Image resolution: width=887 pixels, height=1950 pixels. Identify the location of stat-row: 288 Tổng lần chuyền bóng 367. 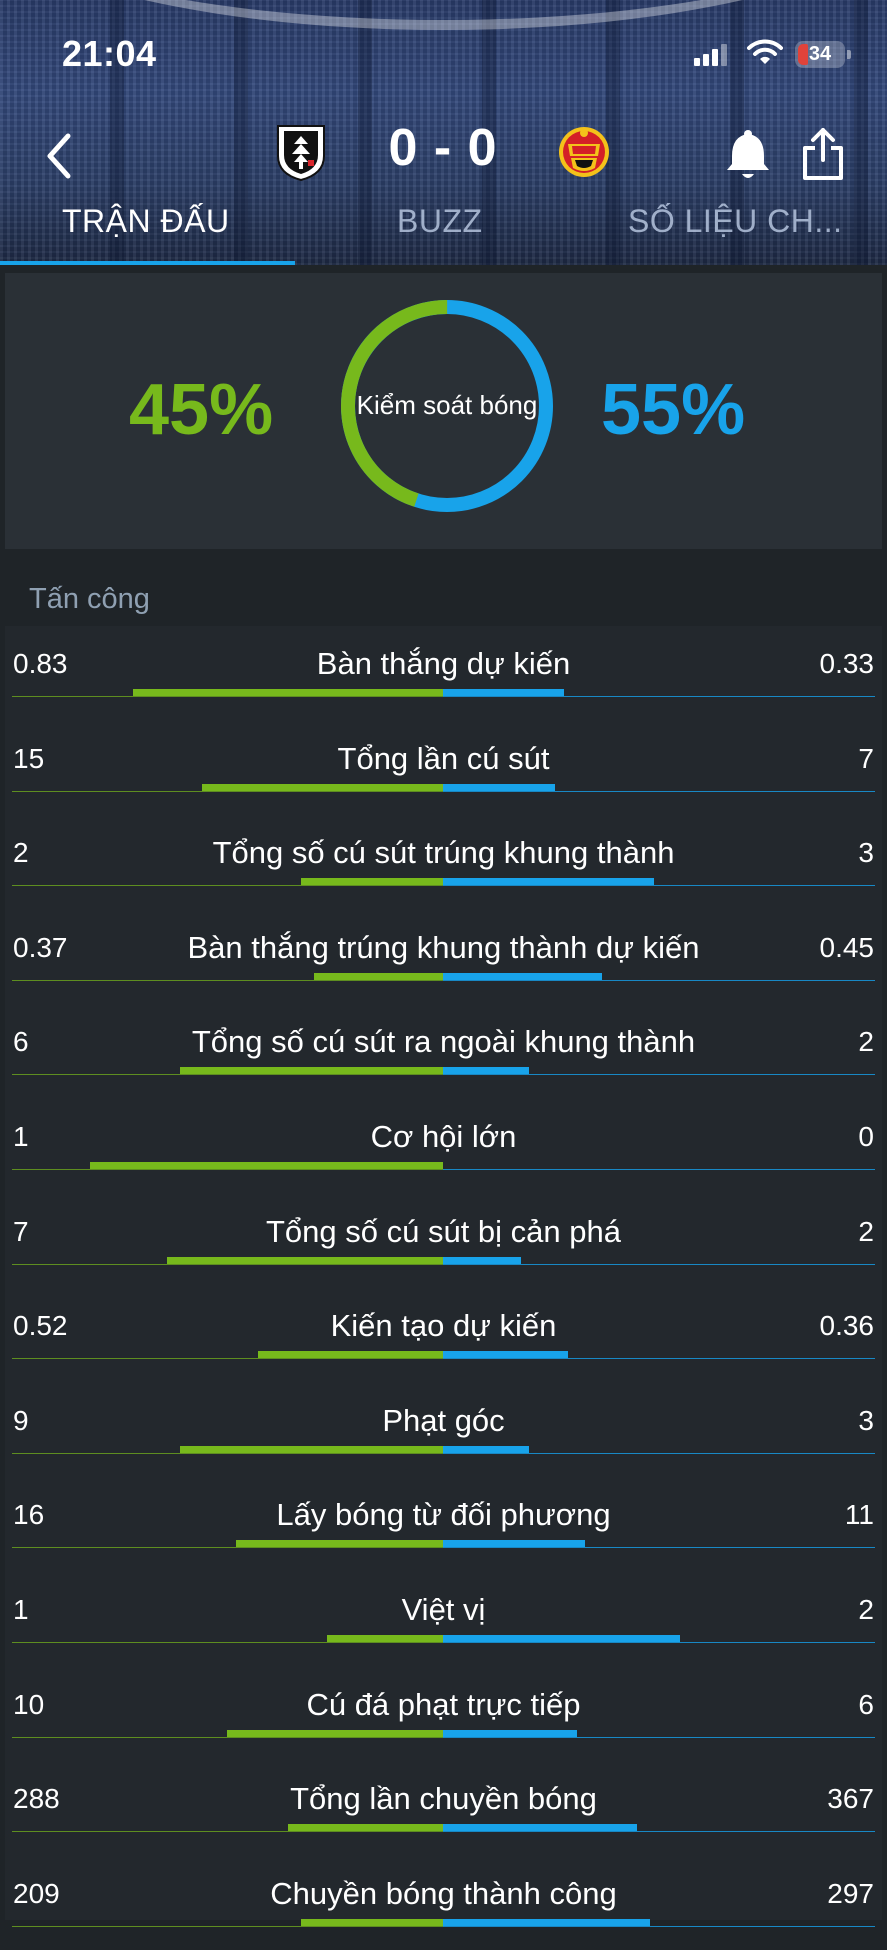
(443, 1808).